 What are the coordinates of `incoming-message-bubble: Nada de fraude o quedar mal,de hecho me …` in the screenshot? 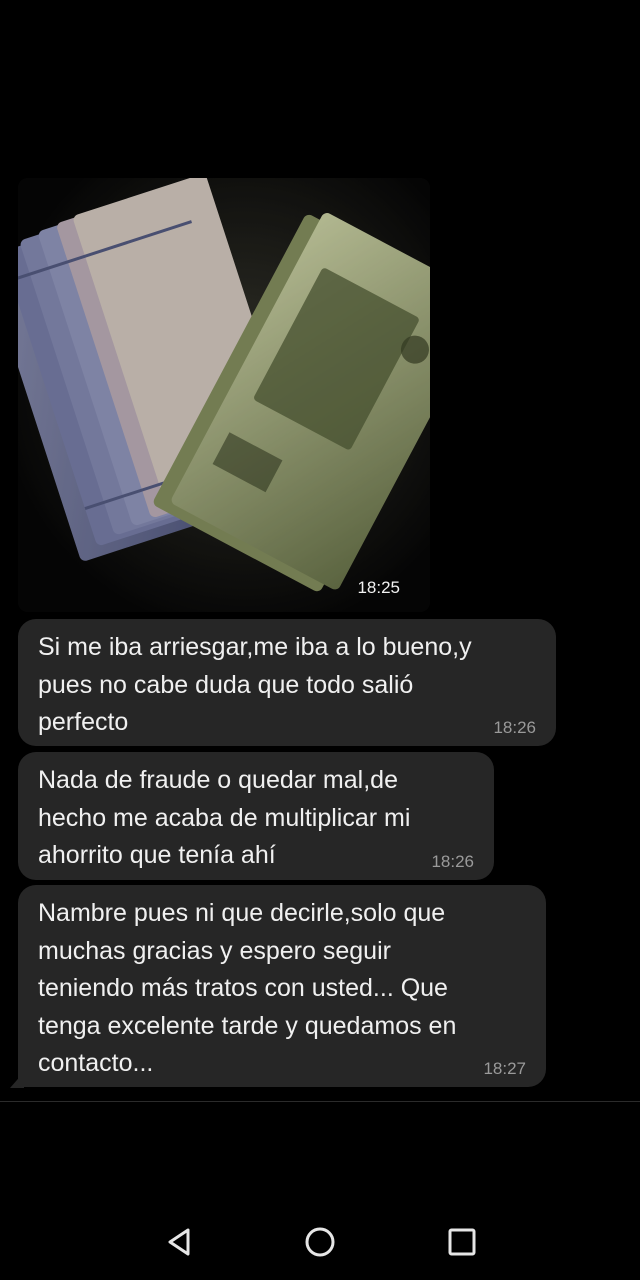 It's located at (256, 816).